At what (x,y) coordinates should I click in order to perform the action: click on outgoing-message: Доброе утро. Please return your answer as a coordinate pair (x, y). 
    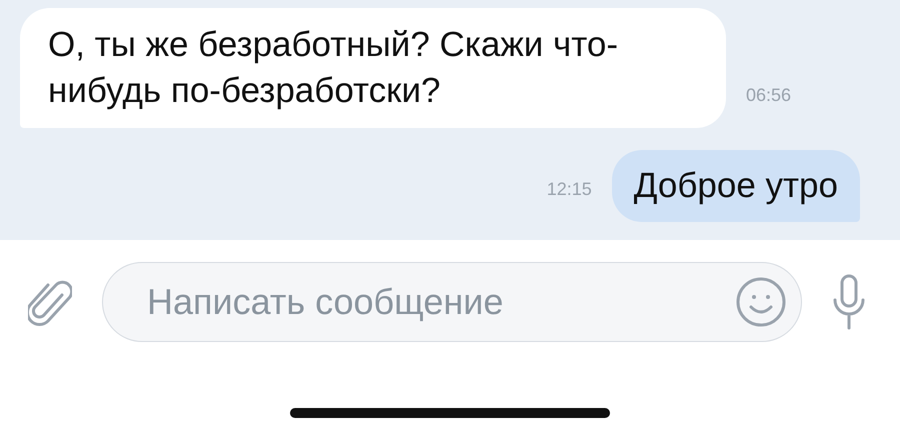
    Looking at the image, I should click on (736, 186).